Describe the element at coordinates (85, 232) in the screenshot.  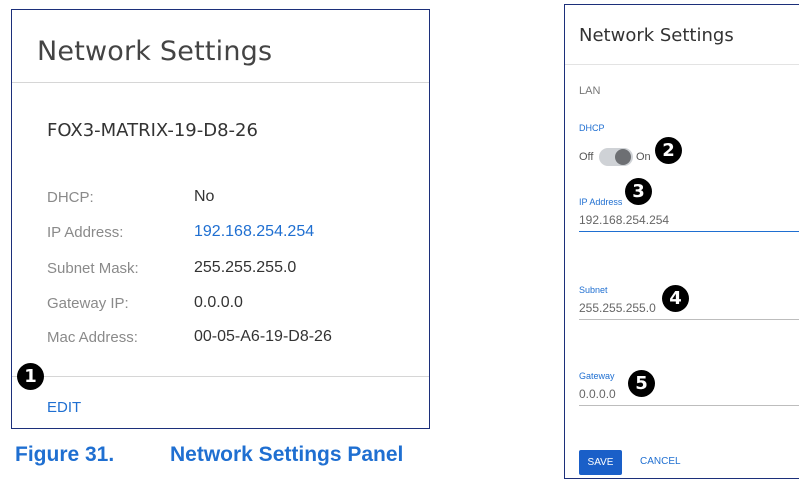
I see `ip-address-label: IP Address:` at that location.